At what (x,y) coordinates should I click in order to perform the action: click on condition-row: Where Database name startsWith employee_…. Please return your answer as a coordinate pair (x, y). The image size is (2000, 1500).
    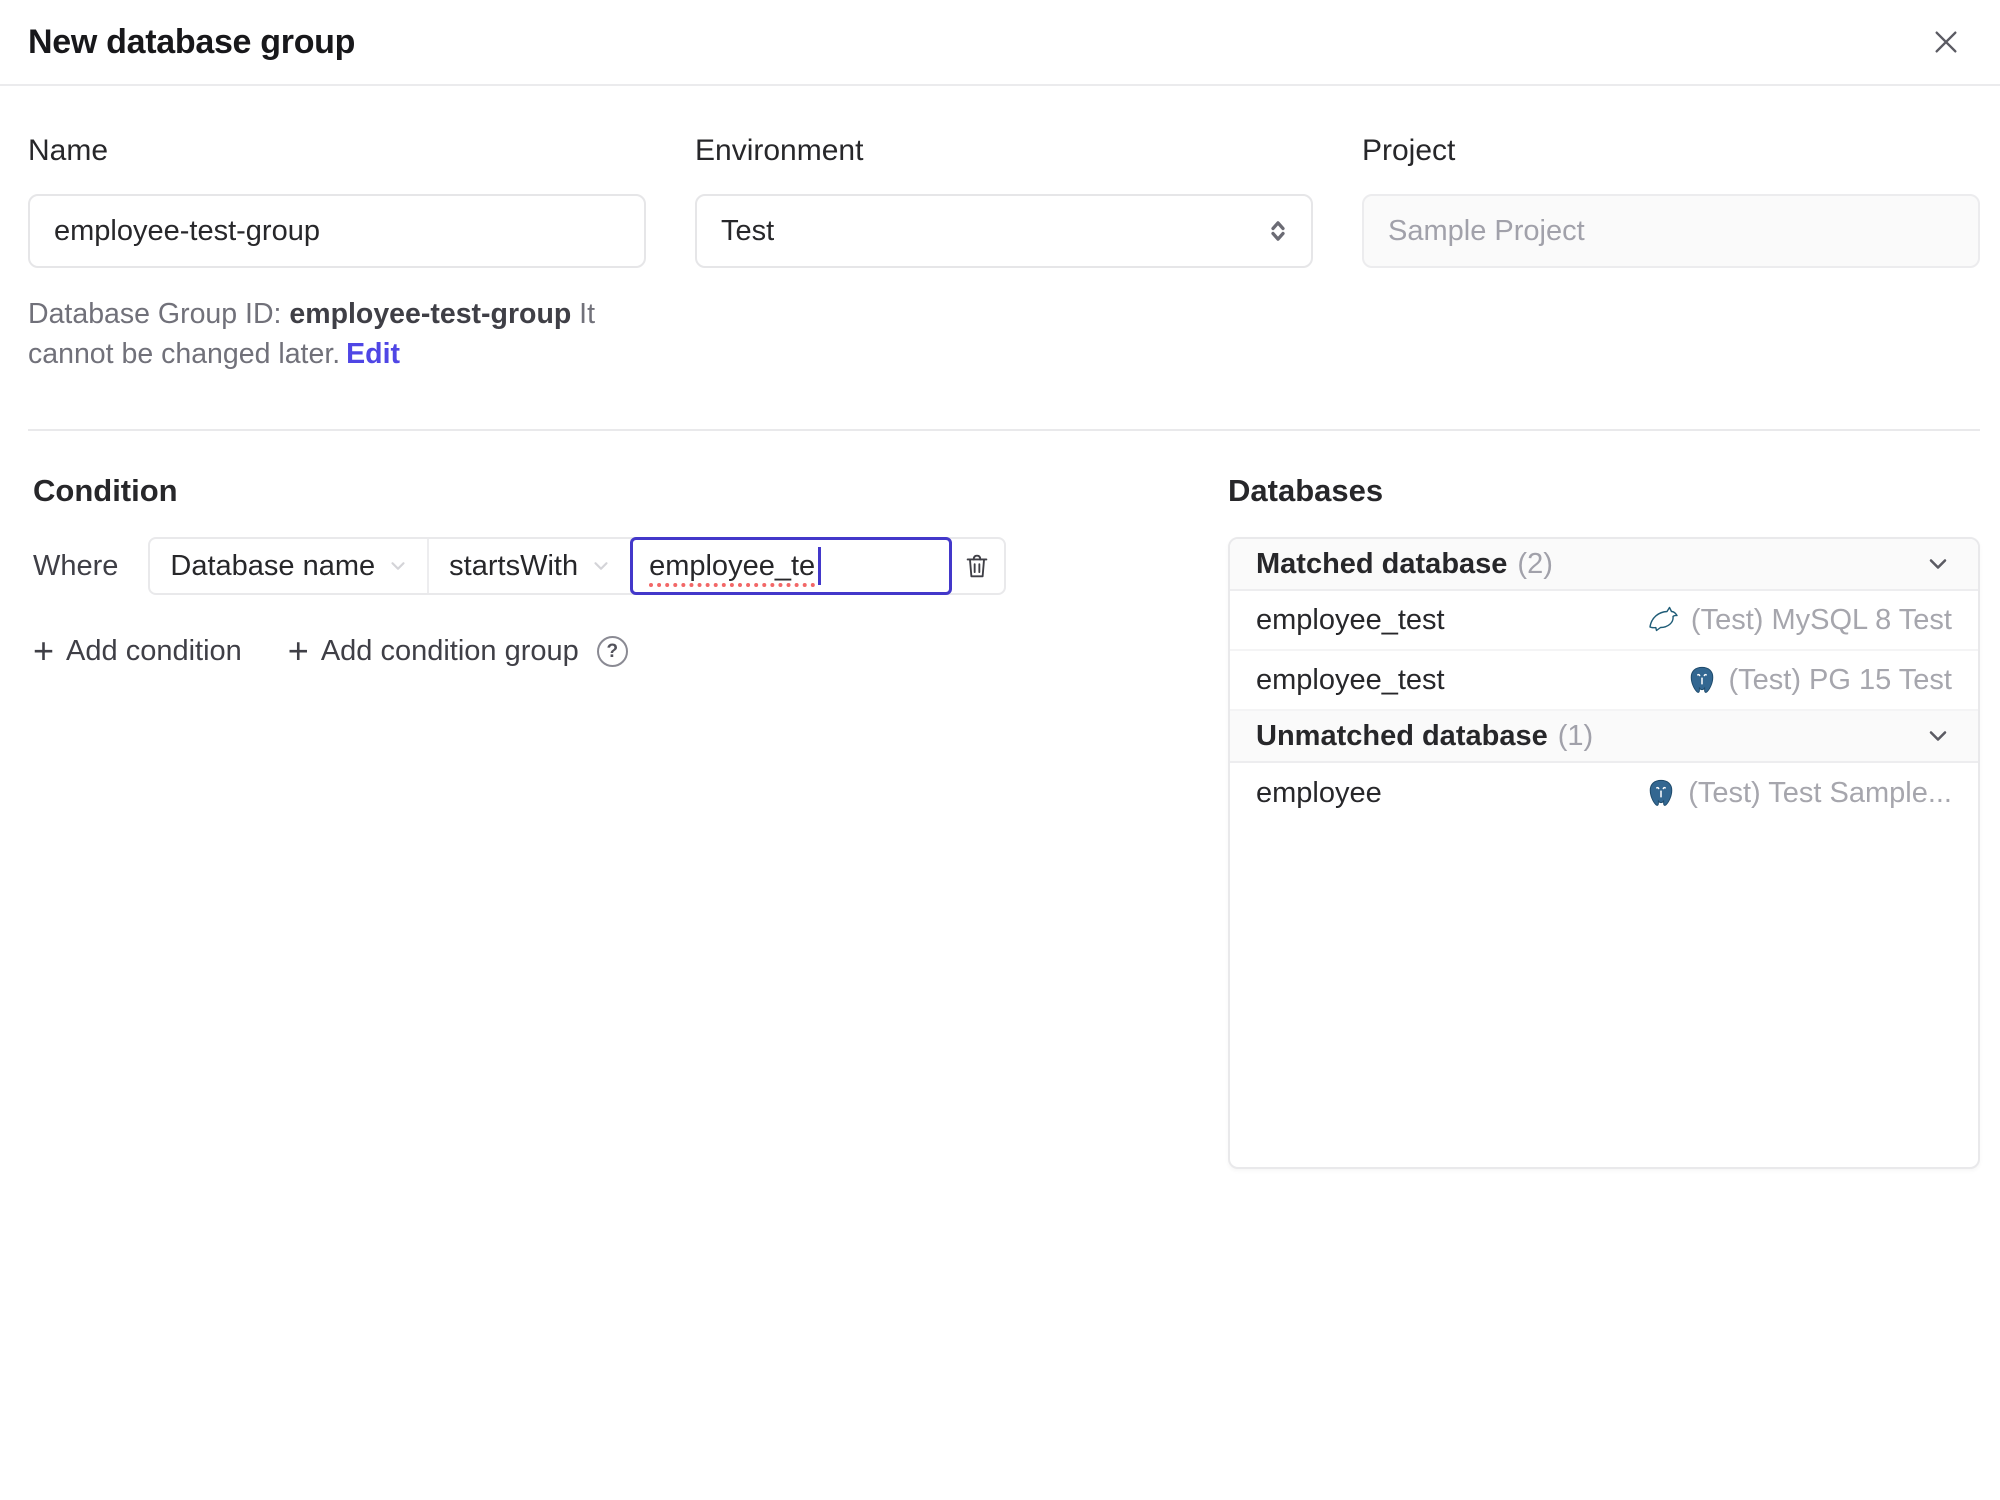
    Looking at the image, I should click on (630, 566).